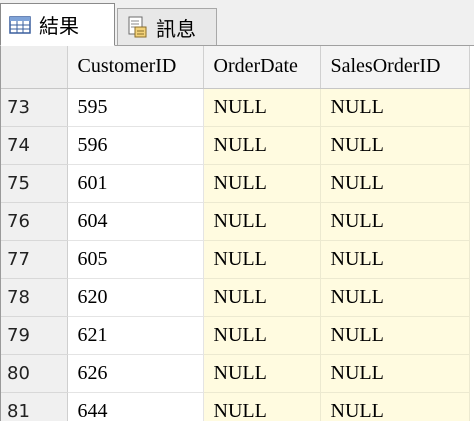 The height and width of the screenshot is (421, 474). What do you see at coordinates (237, 23) in the screenshot?
I see `results-tabstrip: 結果 訊息` at bounding box center [237, 23].